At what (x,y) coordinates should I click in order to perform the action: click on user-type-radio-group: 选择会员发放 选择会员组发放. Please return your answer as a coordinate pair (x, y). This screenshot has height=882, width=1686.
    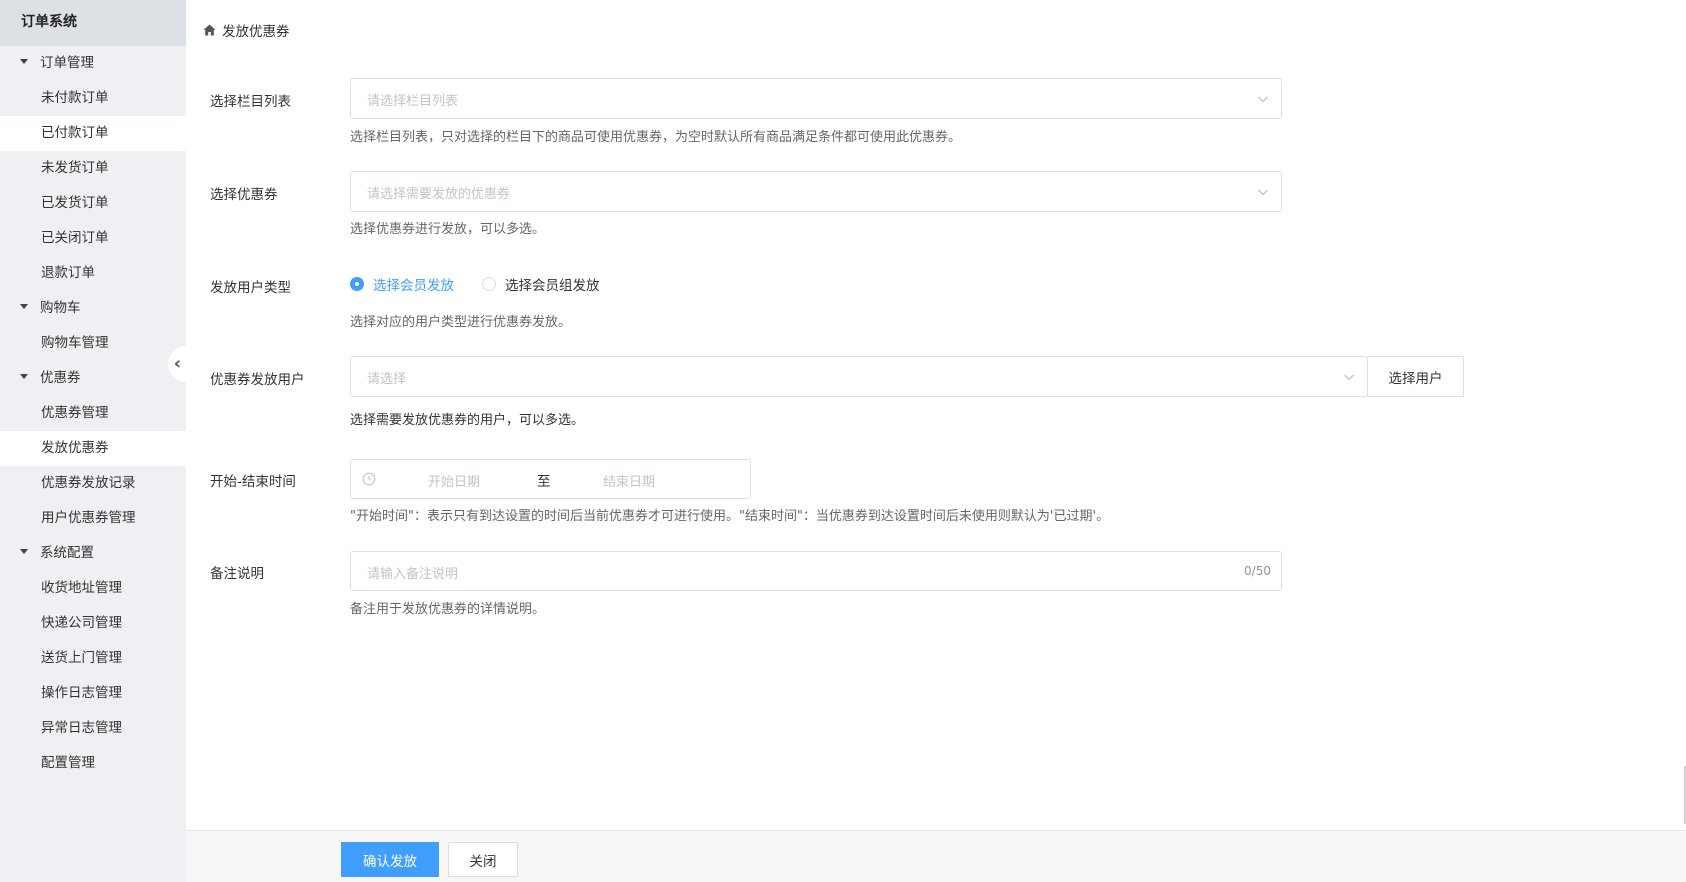
    Looking at the image, I should click on (489, 284).